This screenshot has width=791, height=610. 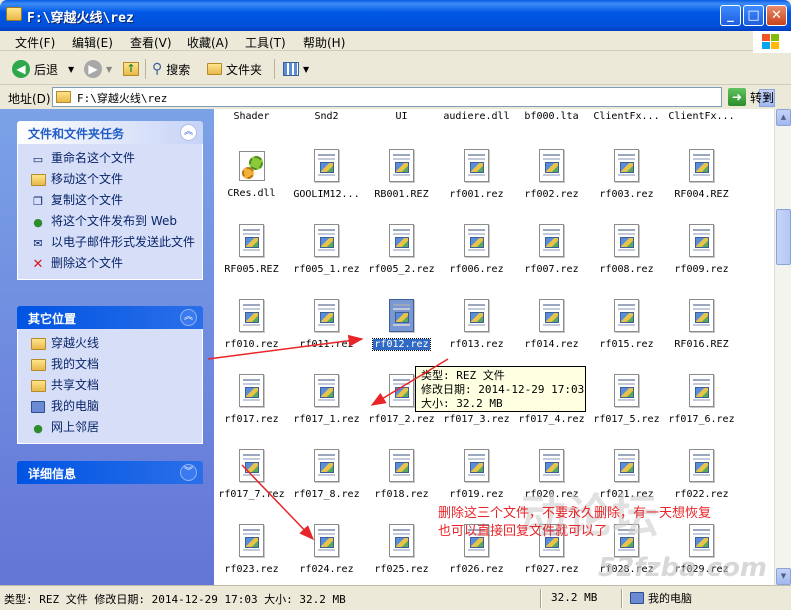 What do you see at coordinates (730, 15) in the screenshot?
I see `minimize-button: _` at bounding box center [730, 15].